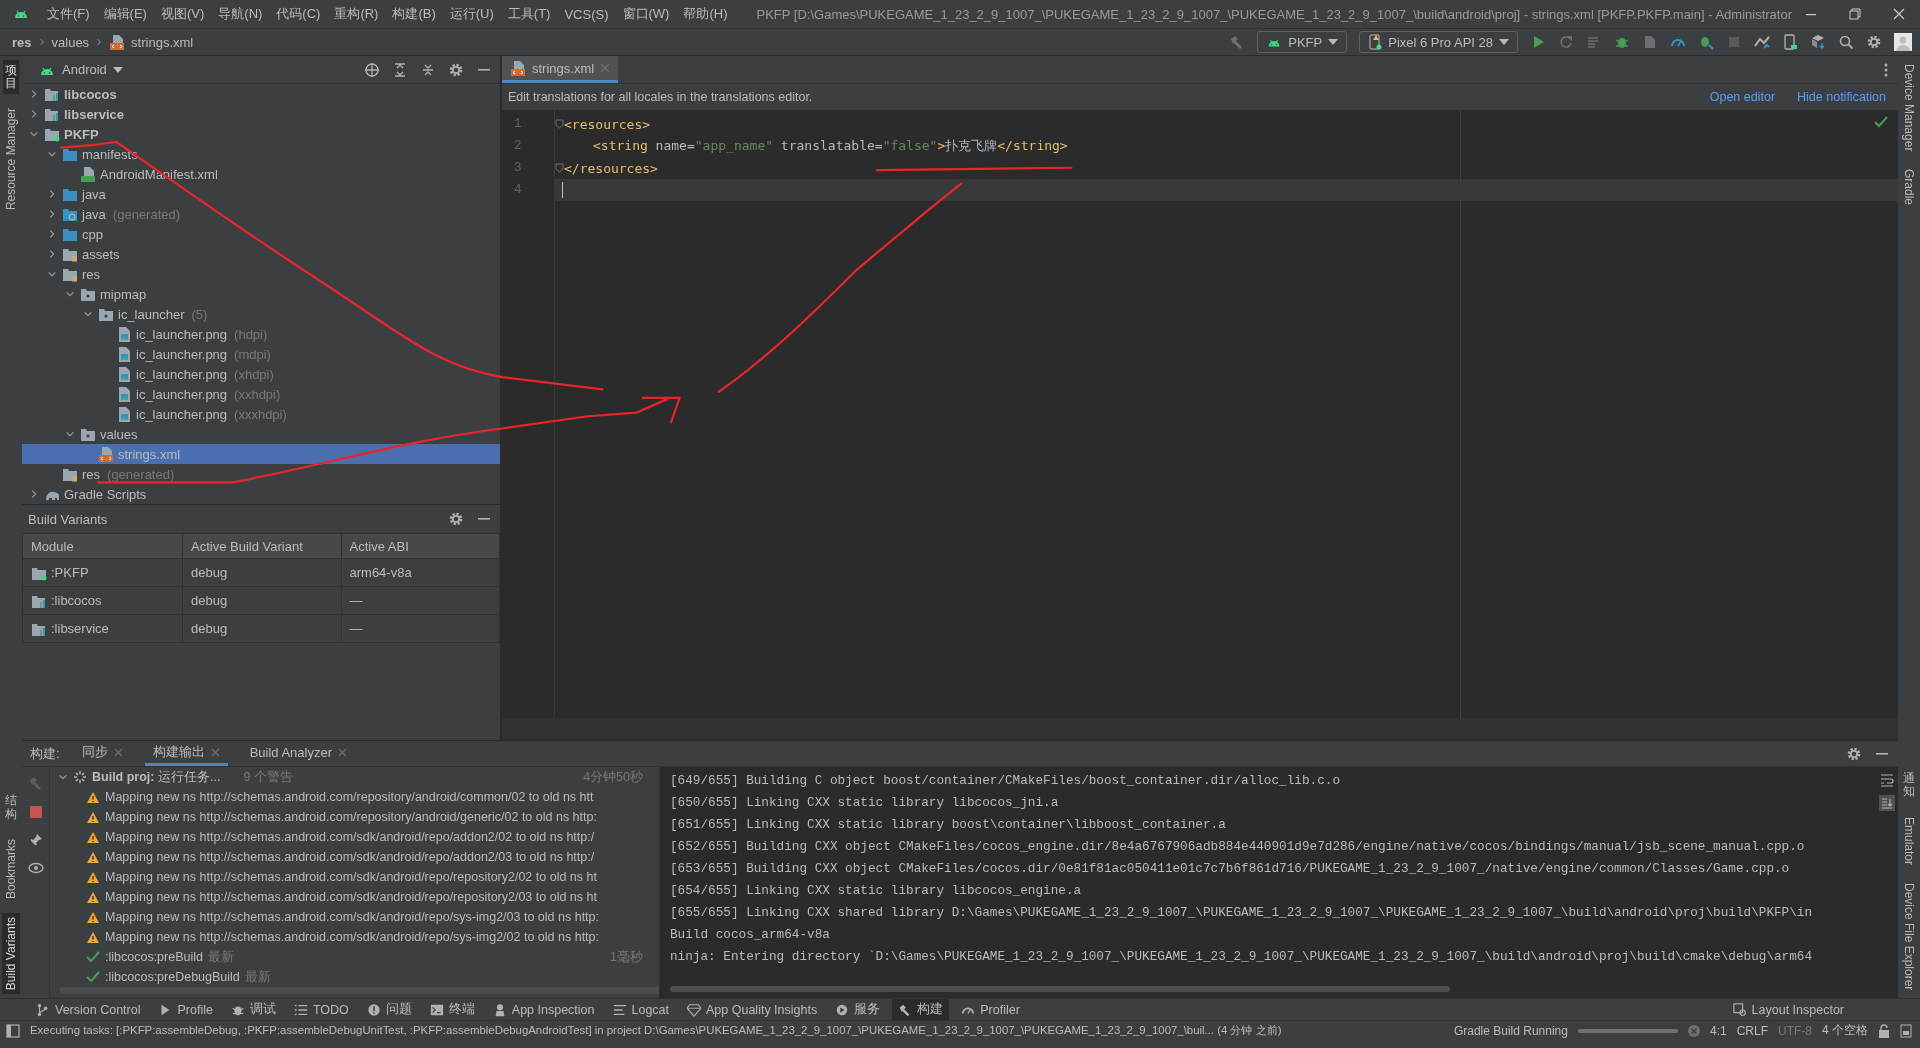 This screenshot has width=1920, height=1048. I want to click on tool-window-button: Version Control, so click(88, 1009).